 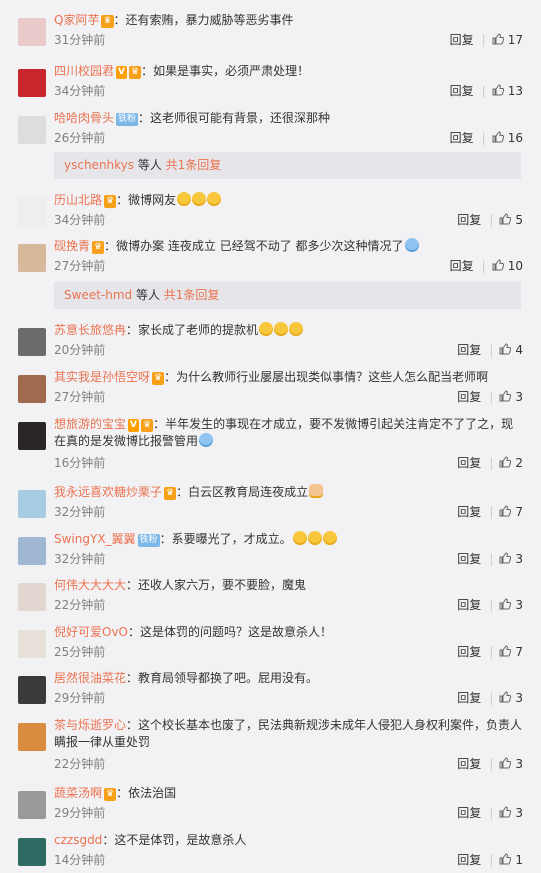 What do you see at coordinates (127, 119) in the screenshot?
I see `fans-badge: 铁粉` at bounding box center [127, 119].